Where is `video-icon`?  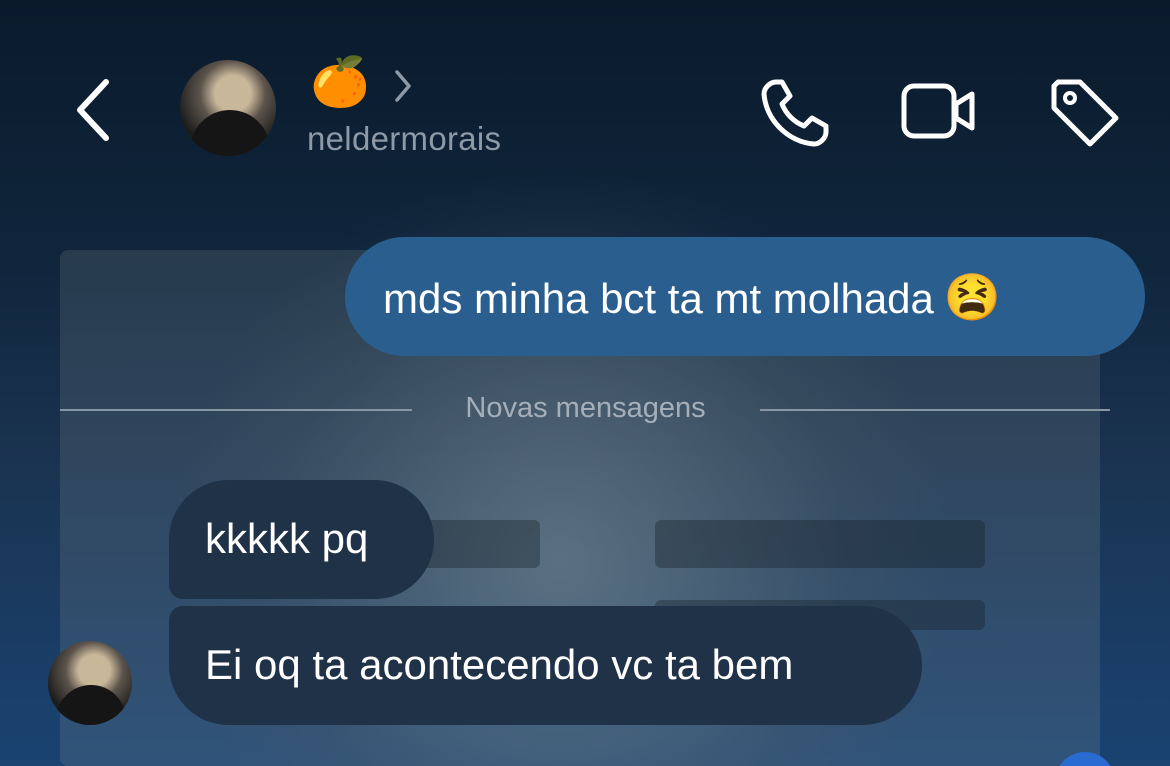
video-icon is located at coordinates (938, 112).